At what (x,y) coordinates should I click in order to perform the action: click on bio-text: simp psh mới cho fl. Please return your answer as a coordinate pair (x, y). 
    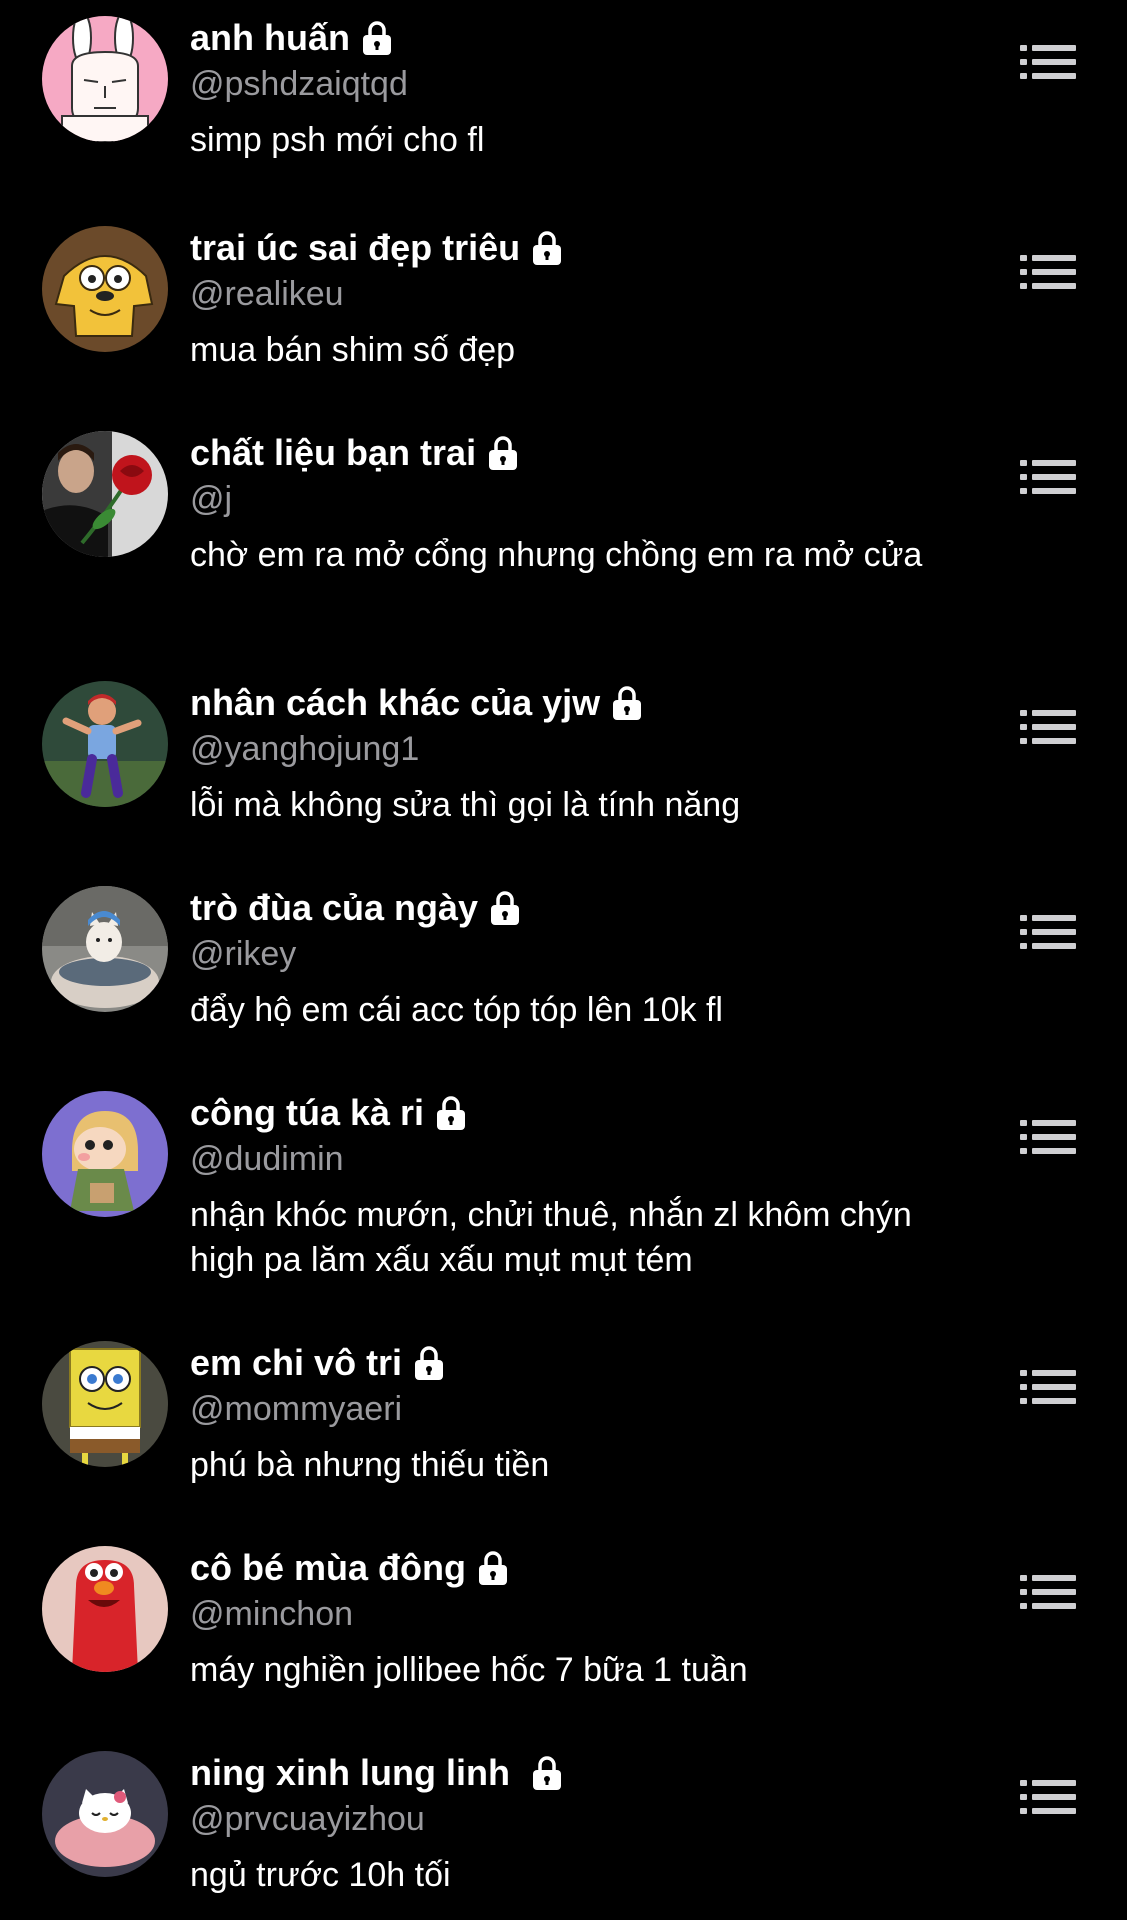
    Looking at the image, I should click on (337, 140).